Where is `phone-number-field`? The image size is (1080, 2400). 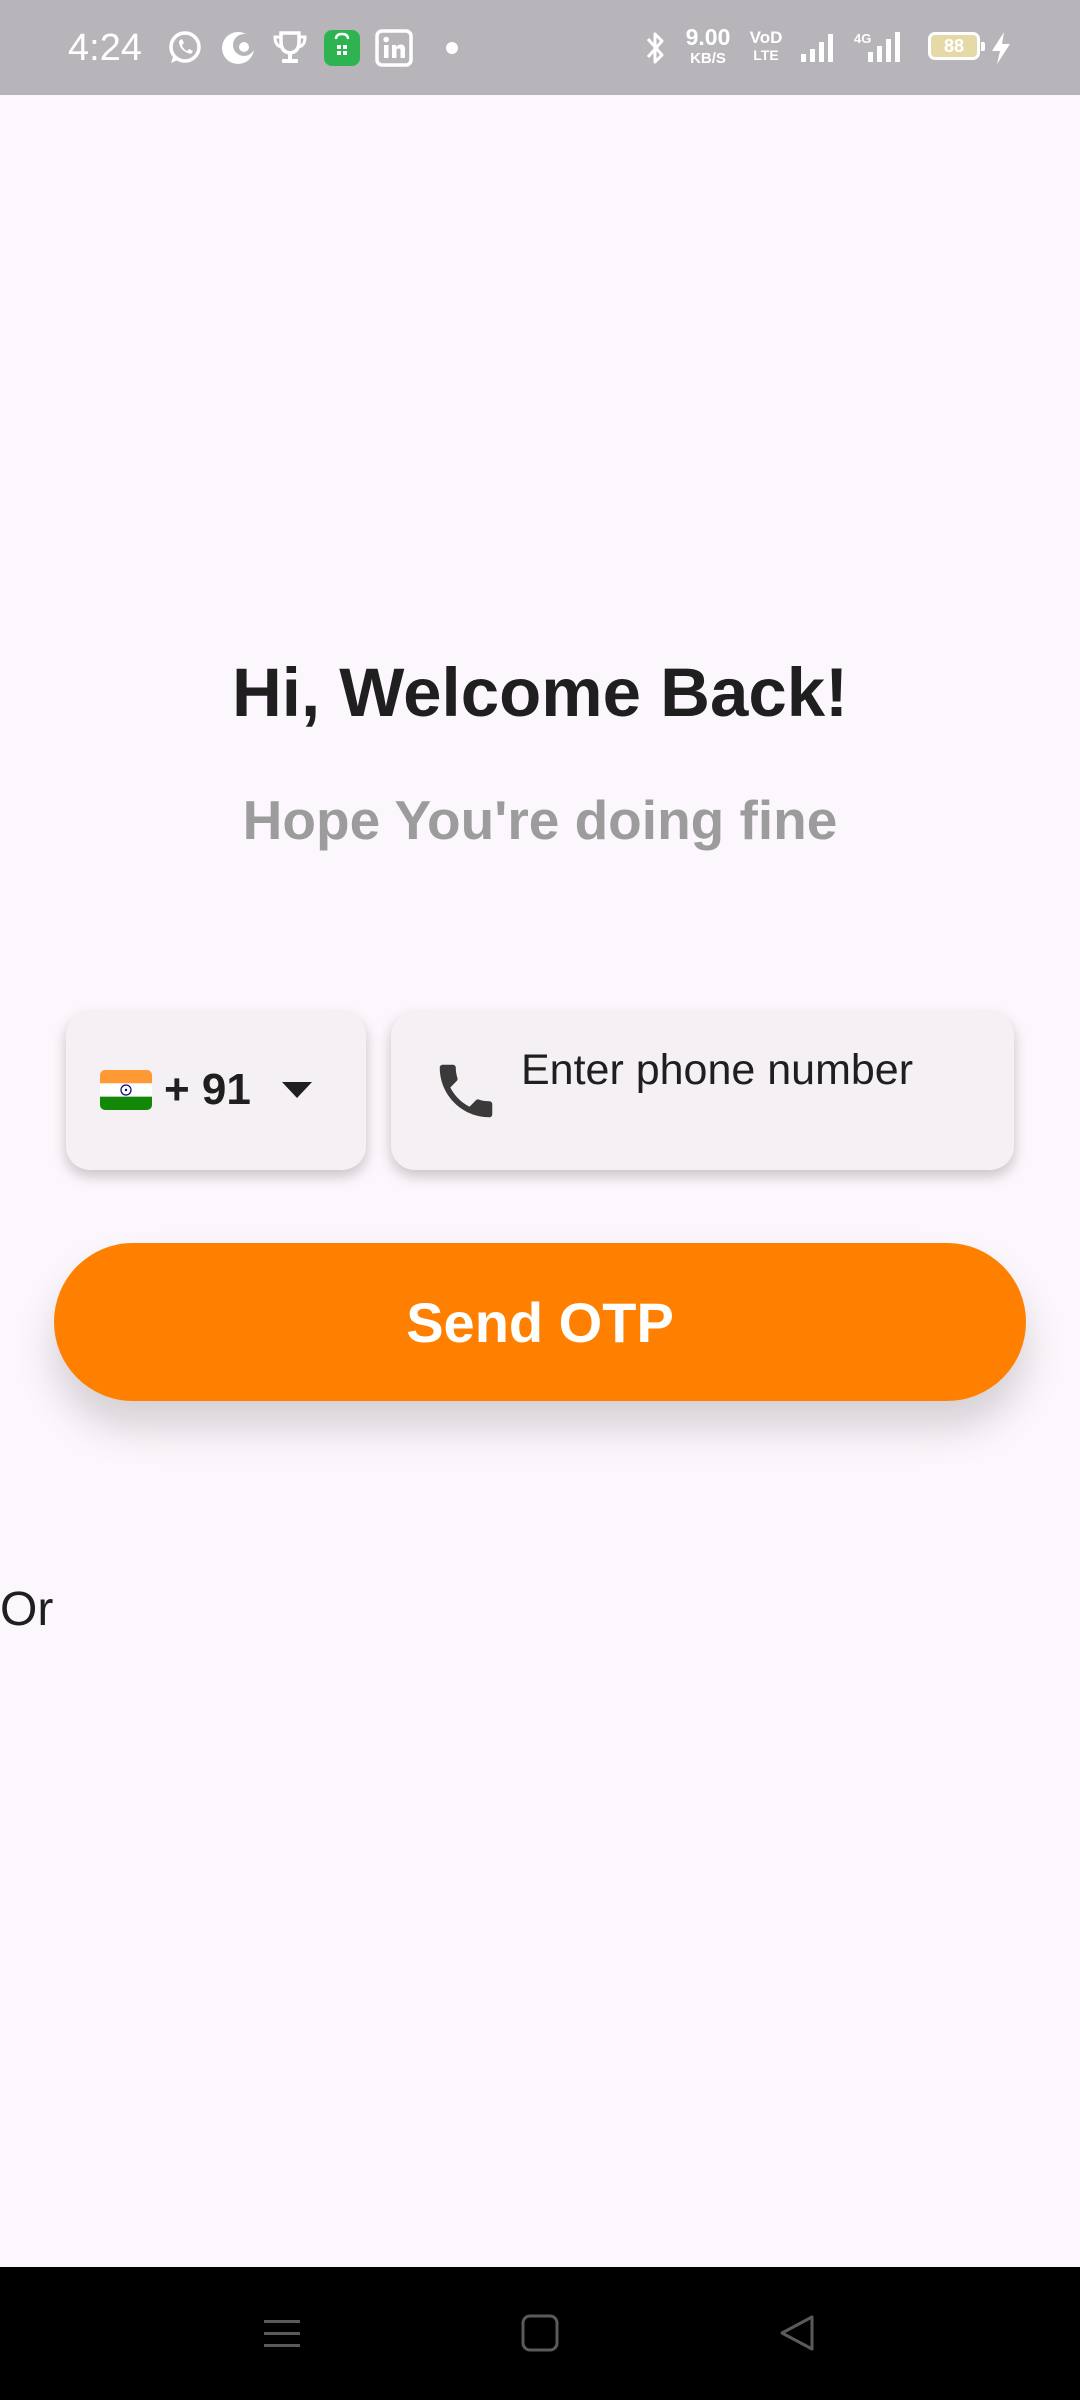 phone-number-field is located at coordinates (702, 1091).